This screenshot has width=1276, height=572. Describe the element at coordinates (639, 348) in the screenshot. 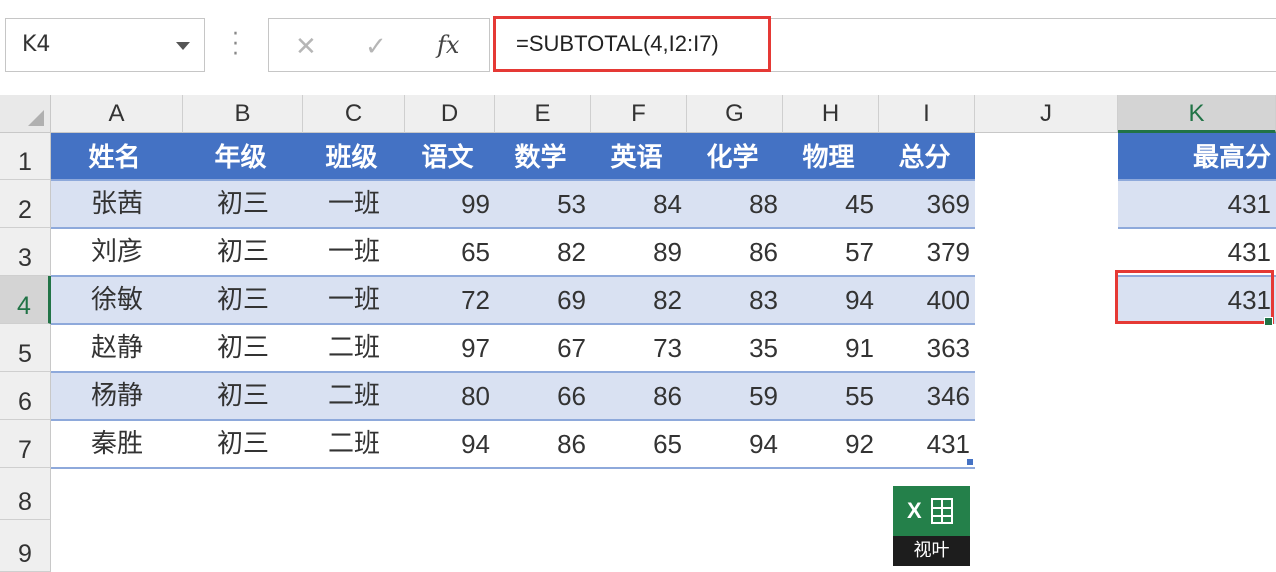

I see `table-cell: 73` at that location.